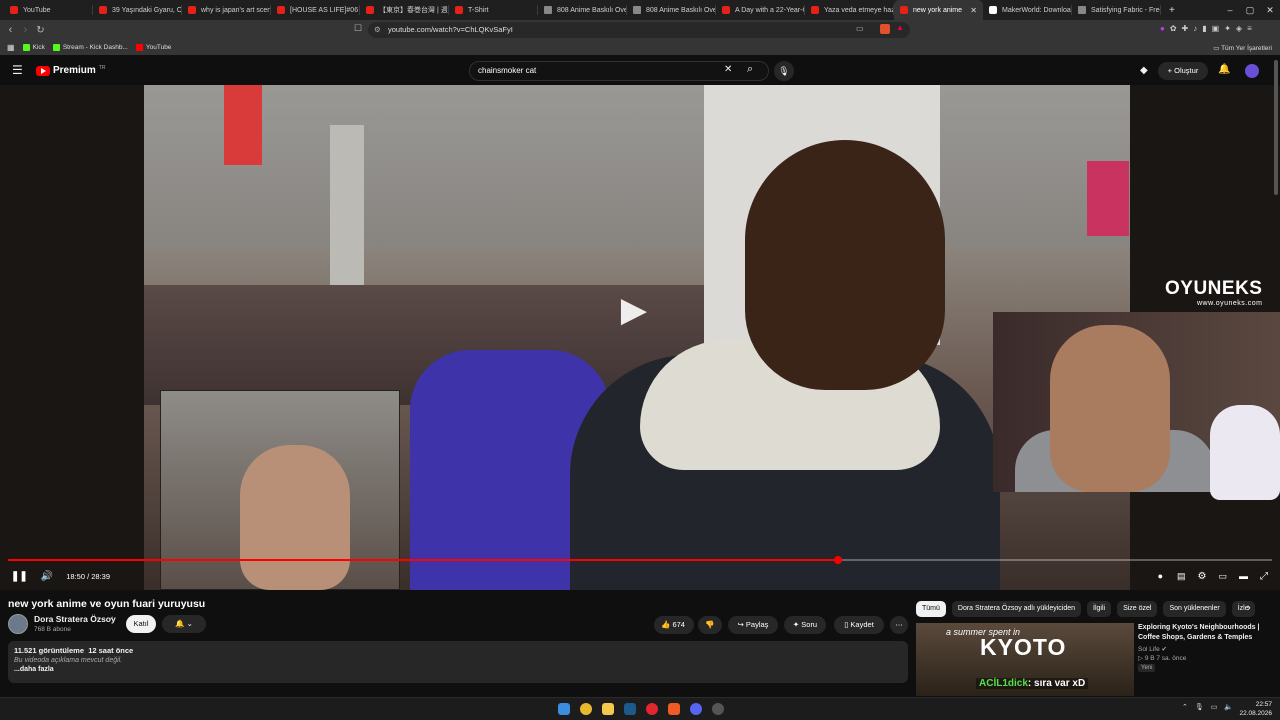 Image resolution: width=1280 pixels, height=720 pixels. I want to click on youtube-logo: Premium TR, so click(70, 70).